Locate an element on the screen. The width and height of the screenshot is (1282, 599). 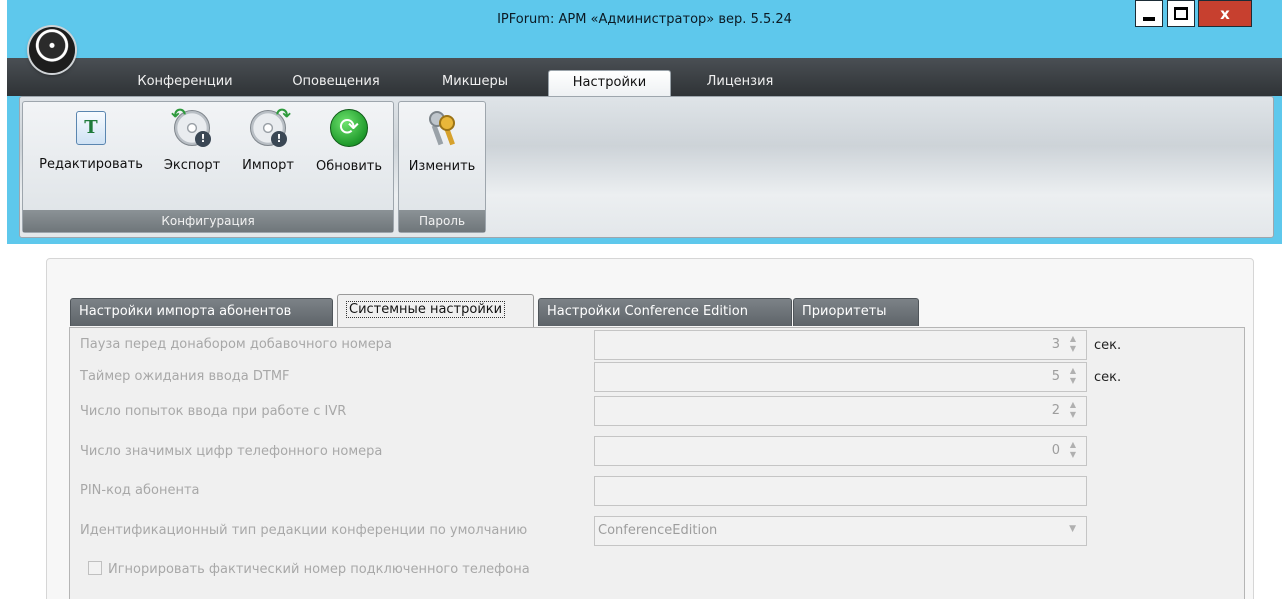
menu-tab-conferences: Конференции is located at coordinates (185, 83).